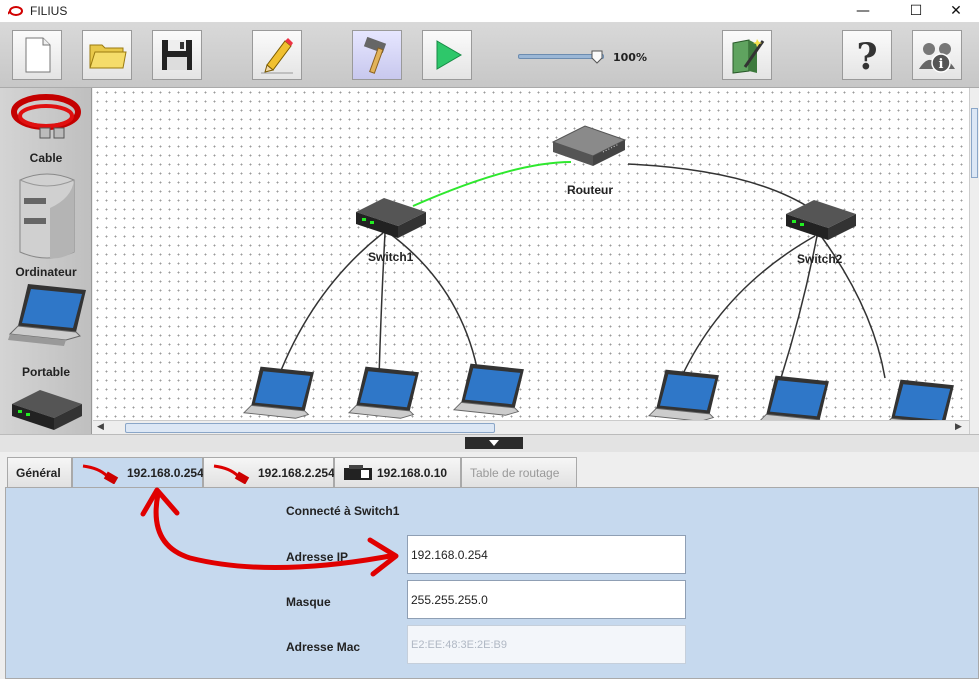  Describe the element at coordinates (45, 372) in the screenshot. I see `palette-item-label: Portable` at that location.